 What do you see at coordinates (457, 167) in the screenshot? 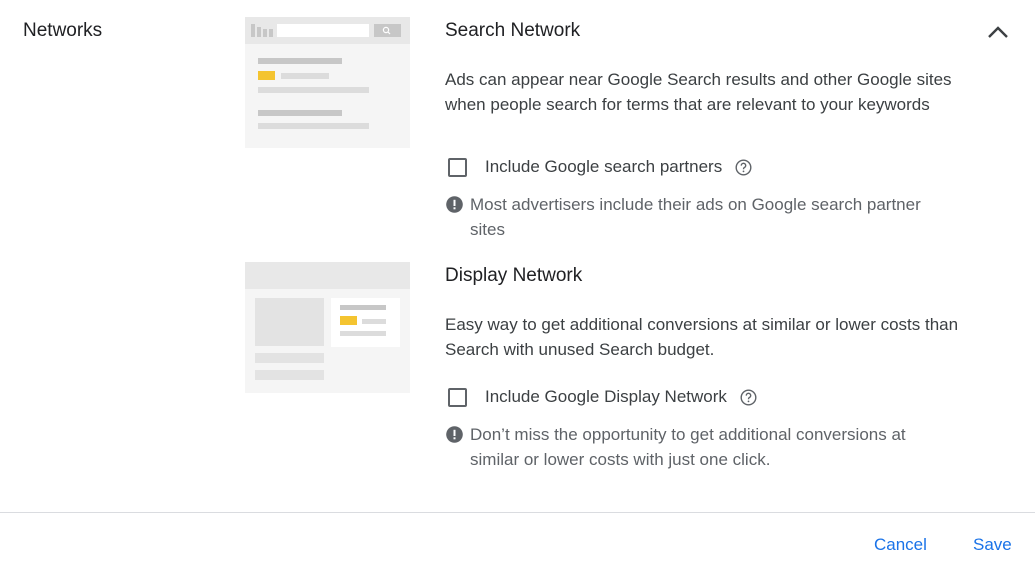
I see `search-partners-checkbox` at bounding box center [457, 167].